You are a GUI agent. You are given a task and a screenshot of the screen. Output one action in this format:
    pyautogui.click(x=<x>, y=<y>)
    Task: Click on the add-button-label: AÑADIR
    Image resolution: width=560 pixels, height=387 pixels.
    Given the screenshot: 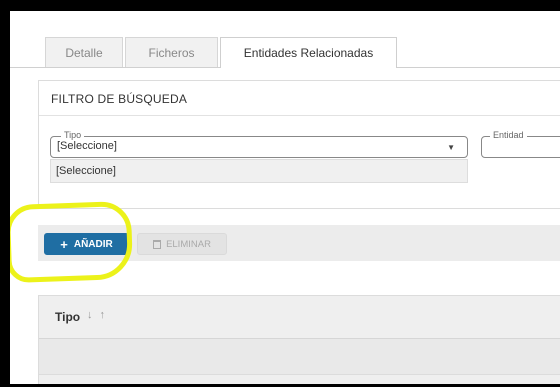 What is the action you would take?
    pyautogui.click(x=93, y=244)
    